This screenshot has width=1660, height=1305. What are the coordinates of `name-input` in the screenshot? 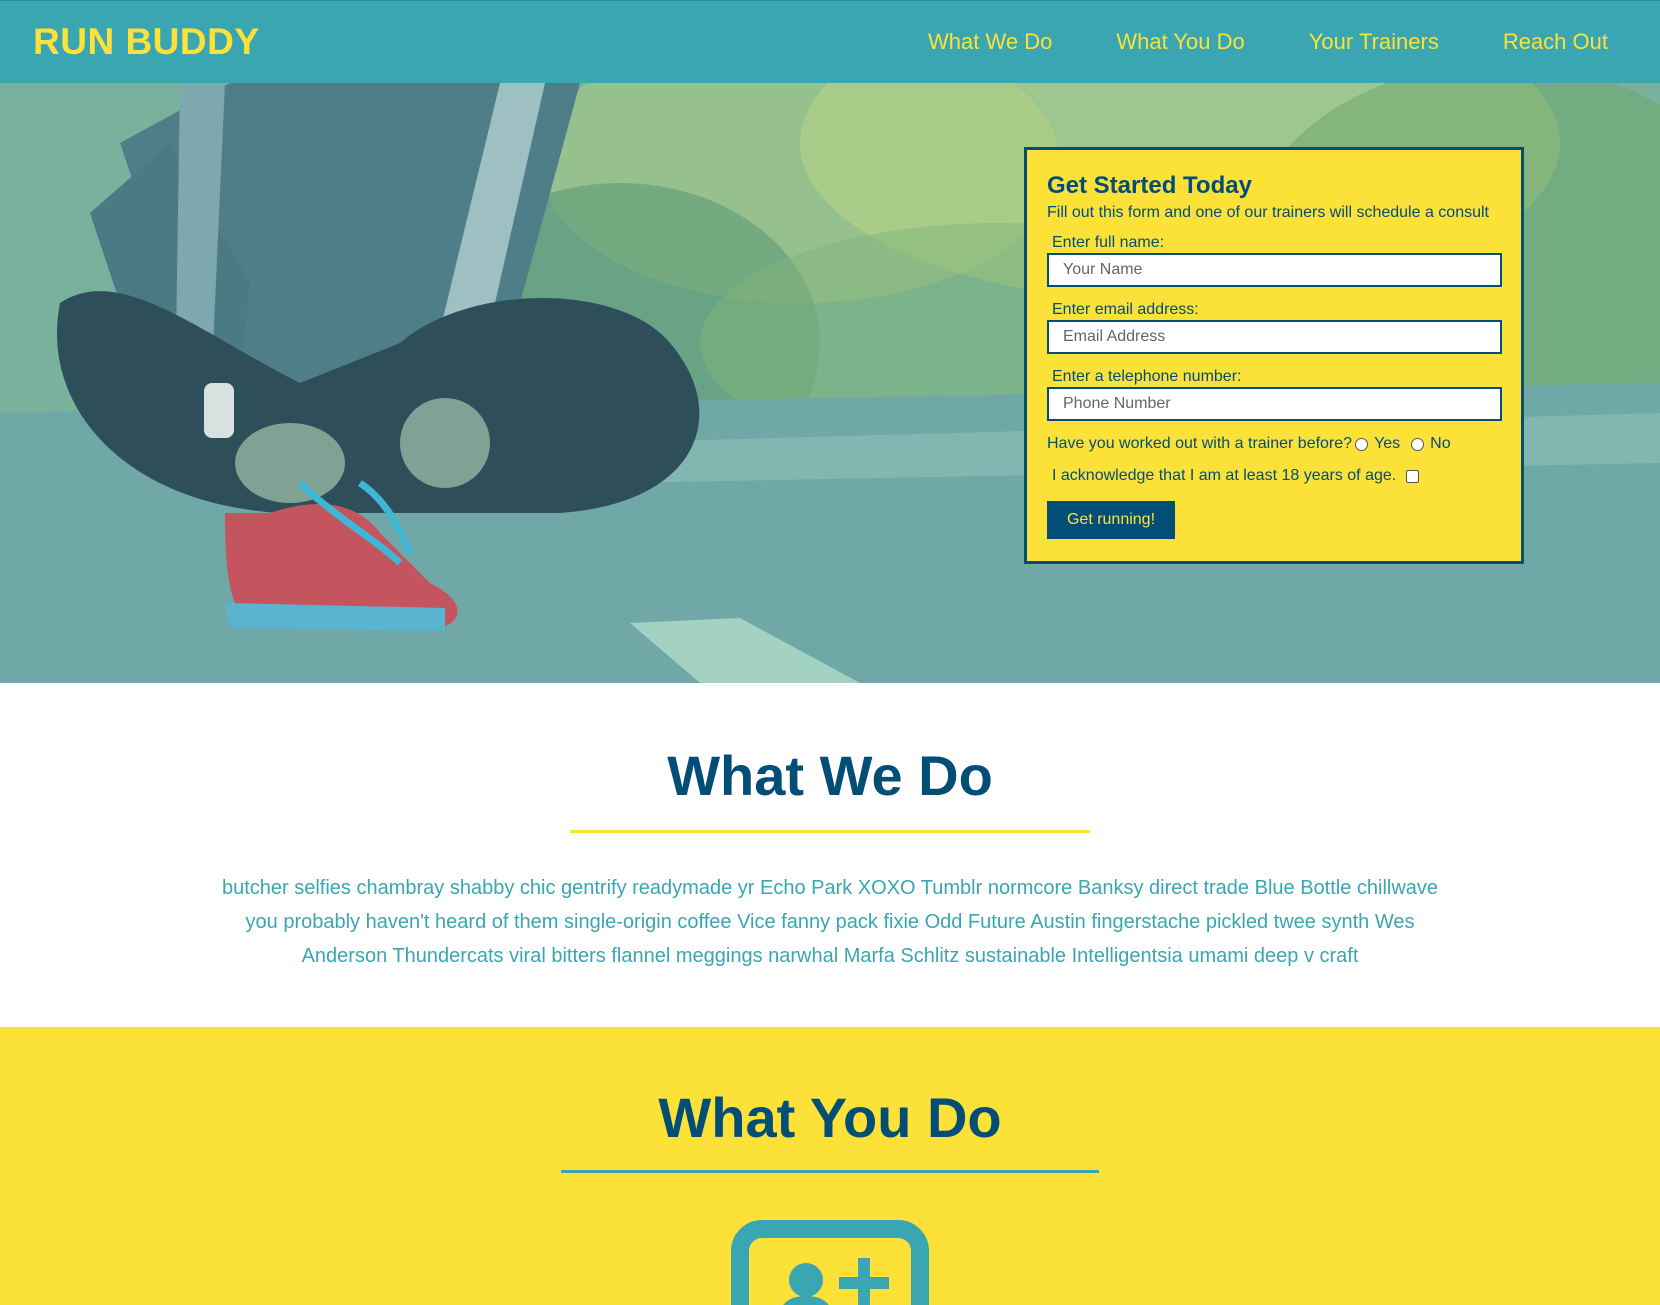 It's located at (1274, 270).